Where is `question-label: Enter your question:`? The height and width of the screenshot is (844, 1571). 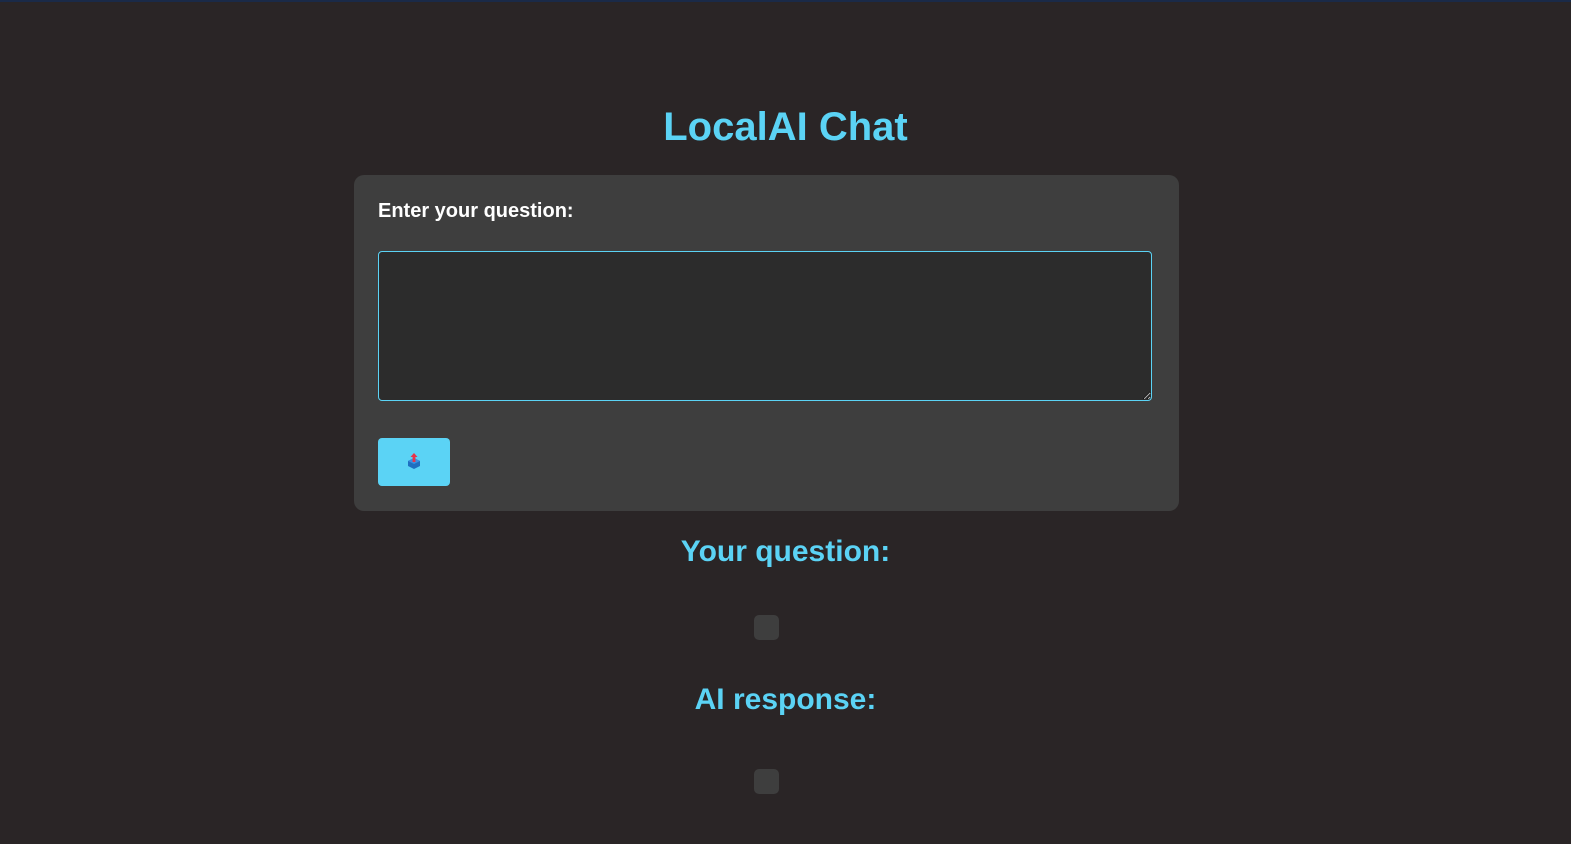
question-label: Enter your question: is located at coordinates (476, 211).